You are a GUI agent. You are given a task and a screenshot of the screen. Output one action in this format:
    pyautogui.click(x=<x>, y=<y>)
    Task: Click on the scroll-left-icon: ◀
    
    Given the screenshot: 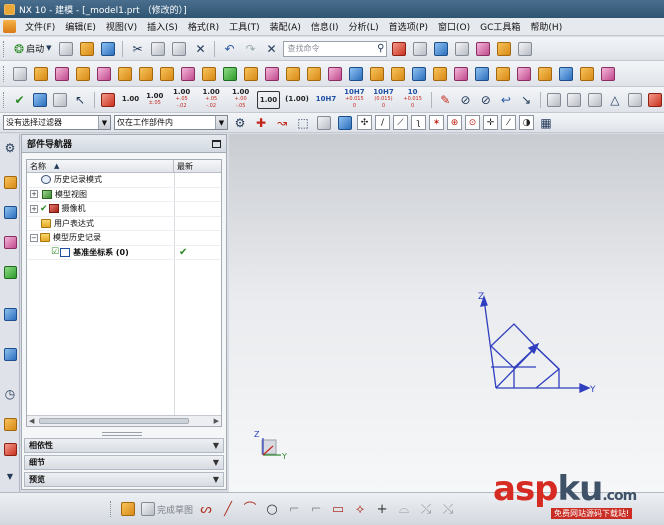 What is the action you would take?
    pyautogui.click(x=31, y=421)
    